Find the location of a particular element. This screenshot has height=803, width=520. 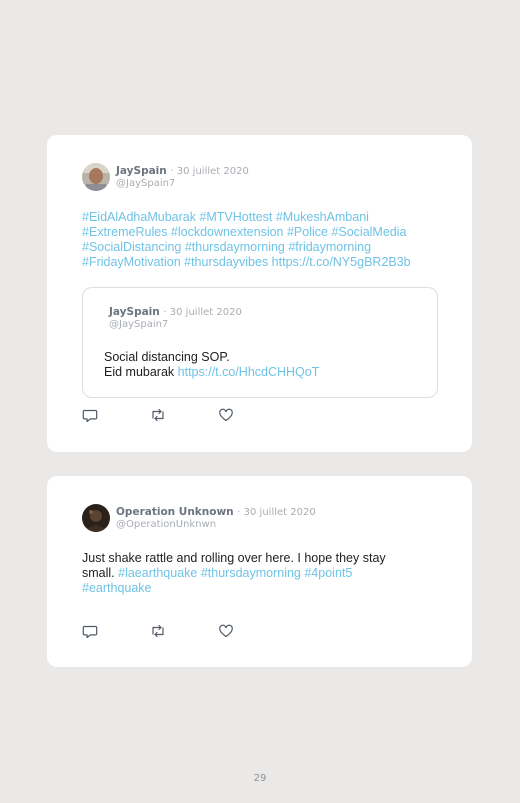

hashtags: #laearthquake #thursdaymorning #4point5 is located at coordinates (235, 573).